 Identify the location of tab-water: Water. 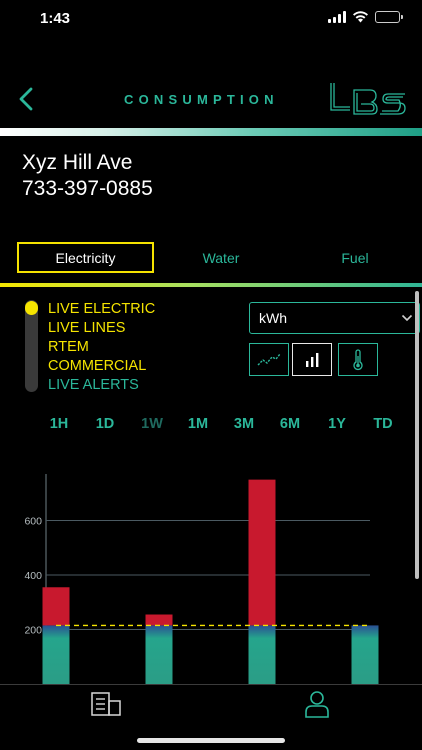
(221, 257).